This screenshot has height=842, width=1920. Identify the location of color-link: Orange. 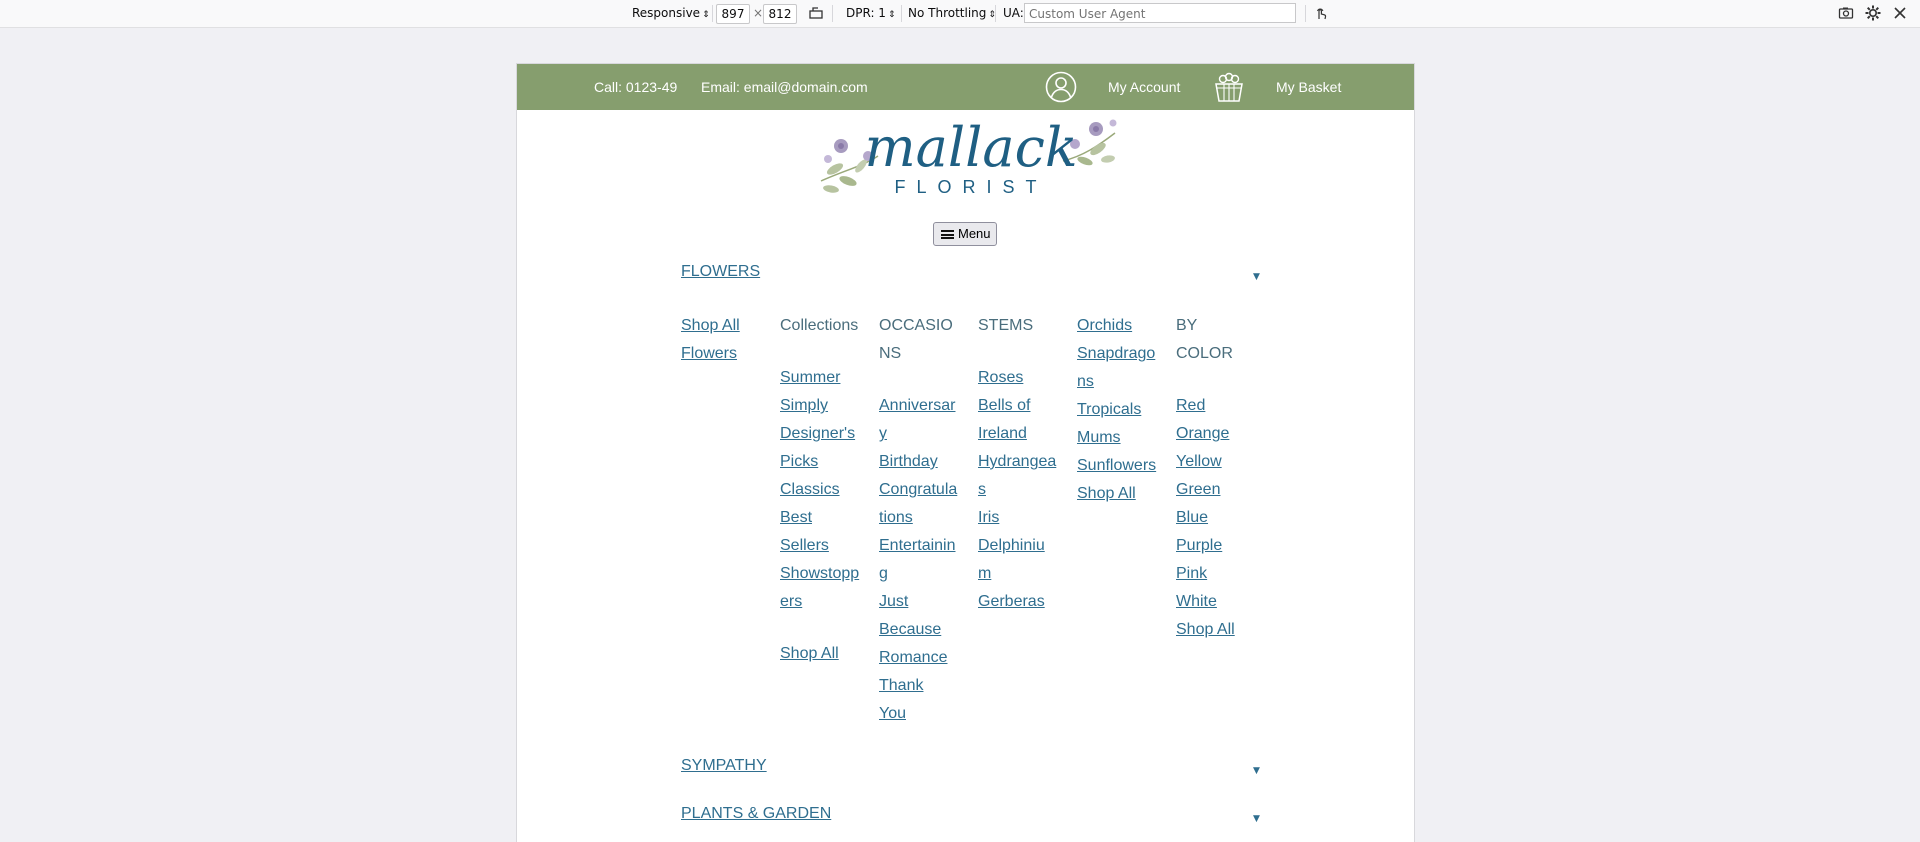
(1216, 434).